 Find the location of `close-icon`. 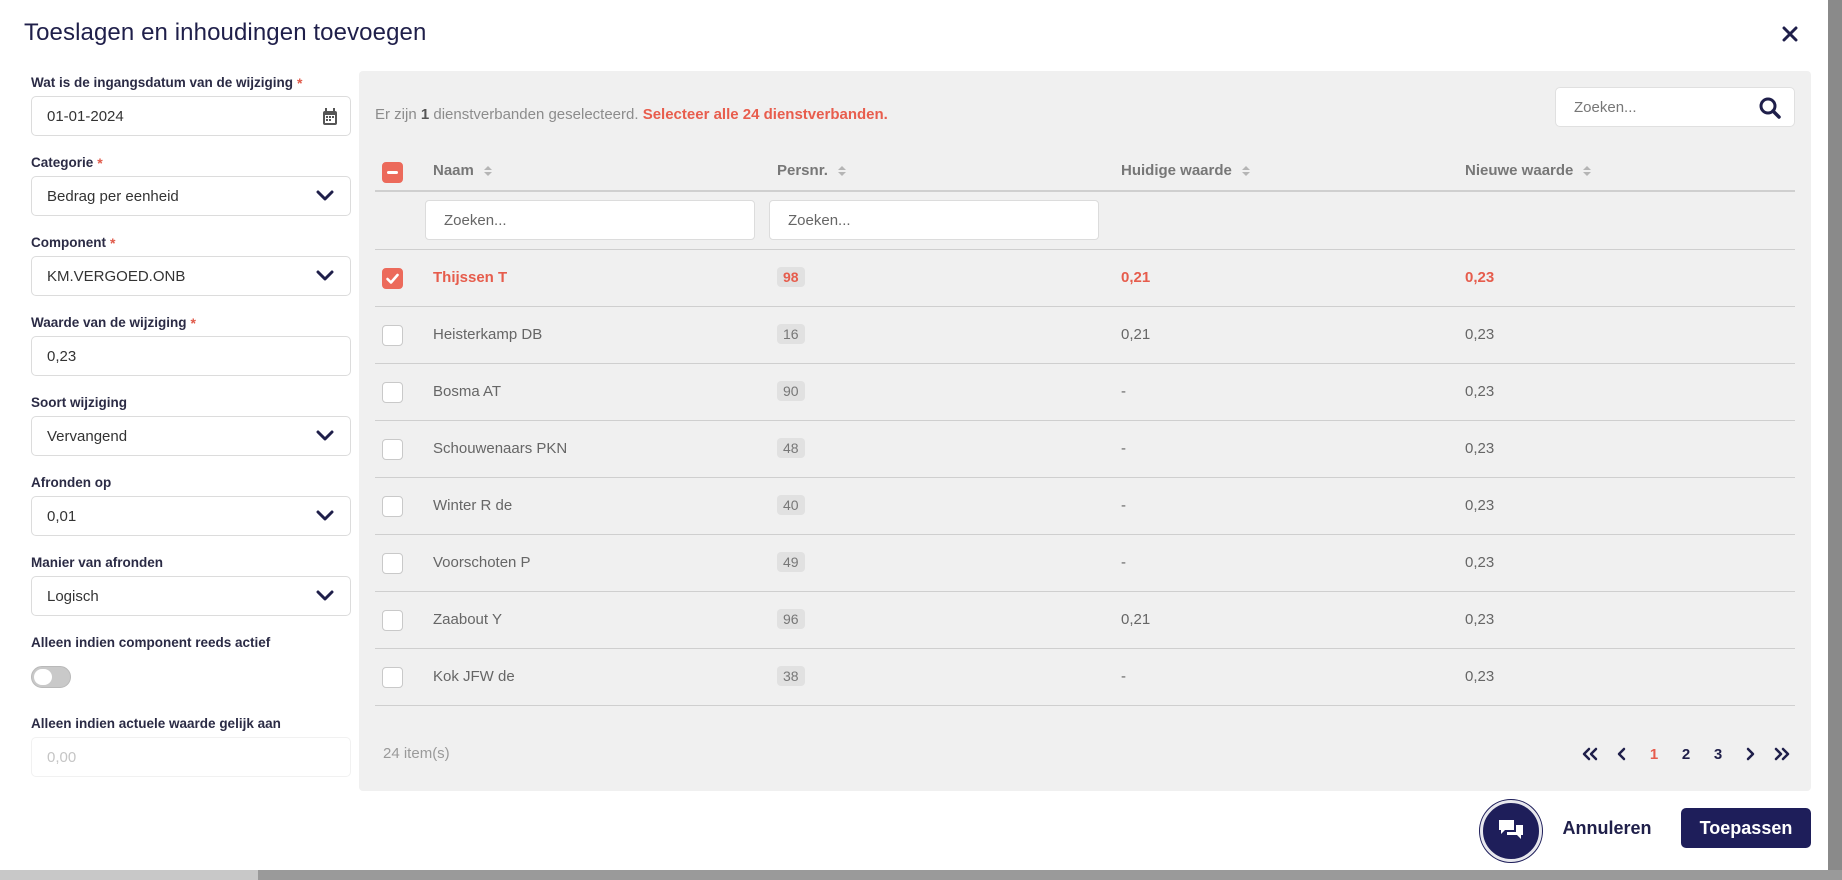

close-icon is located at coordinates (1790, 34).